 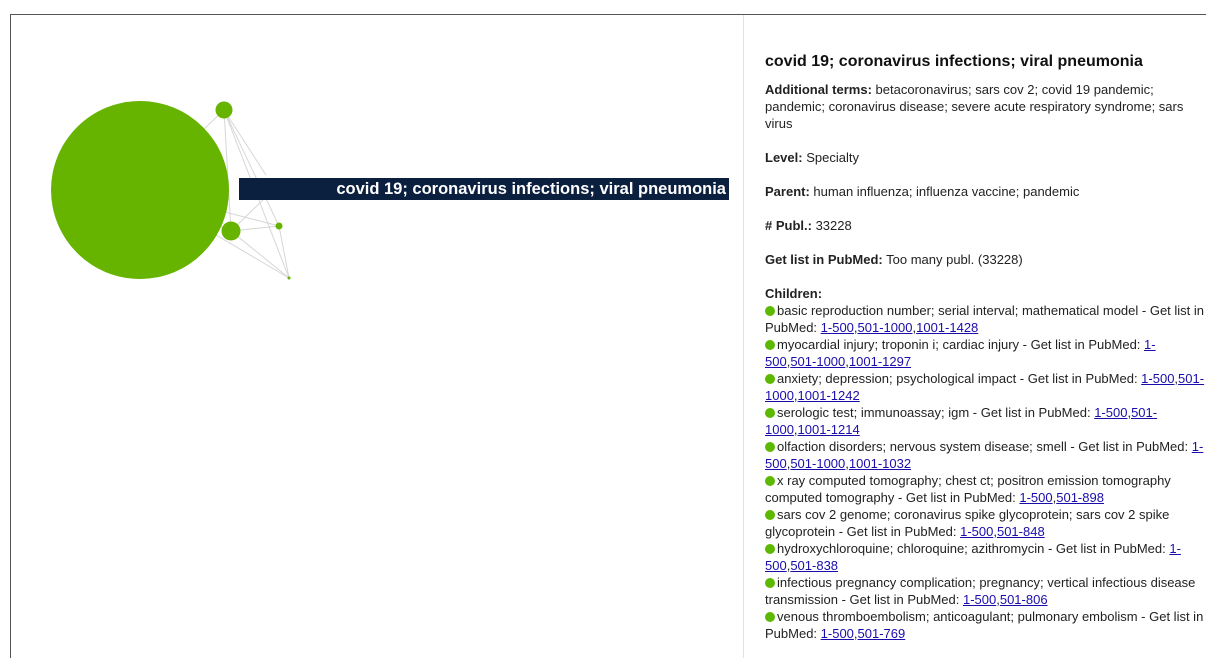 I want to click on pubmed-link: 501-769, so click(x=882, y=633).